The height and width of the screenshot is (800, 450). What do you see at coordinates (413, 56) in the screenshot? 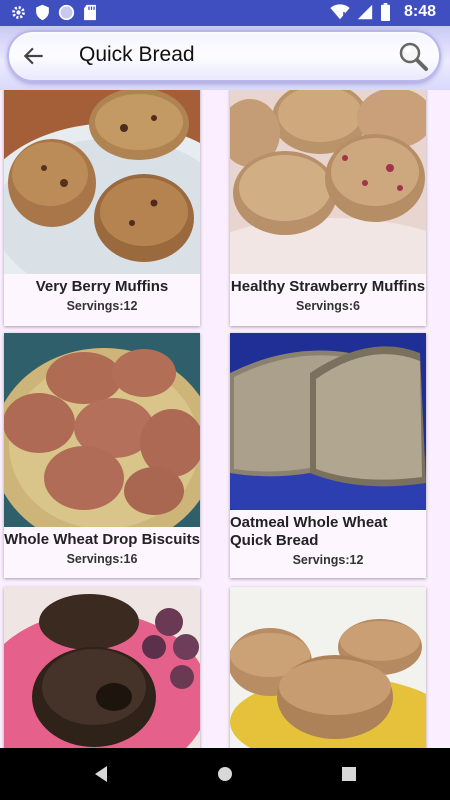
I see `search-icon` at bounding box center [413, 56].